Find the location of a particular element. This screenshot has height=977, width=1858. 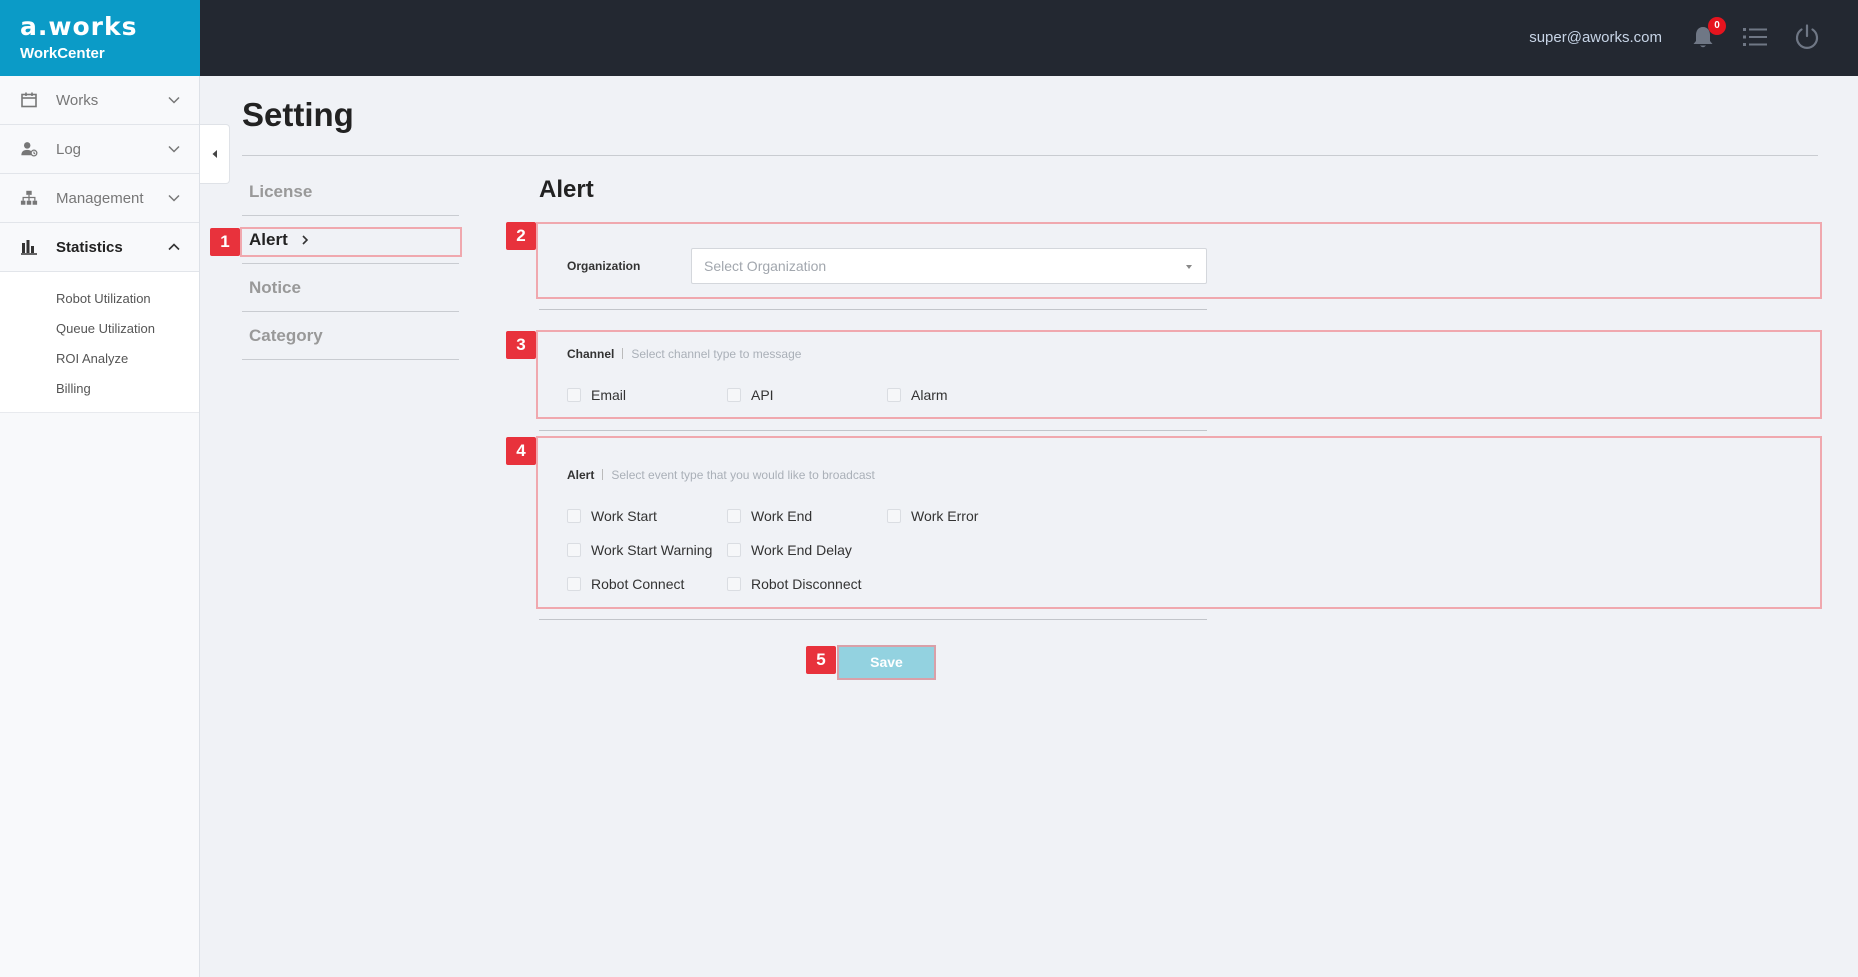

channel-checkbox-alarm: Alarm is located at coordinates (917, 395).